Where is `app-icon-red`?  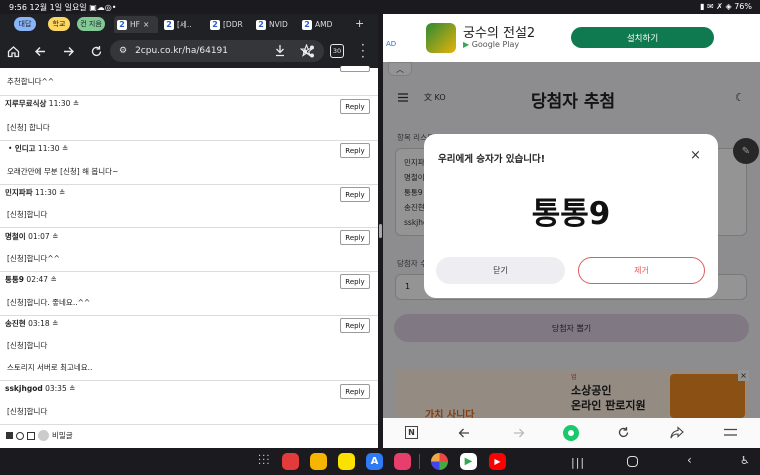 app-icon-red is located at coordinates (290, 461).